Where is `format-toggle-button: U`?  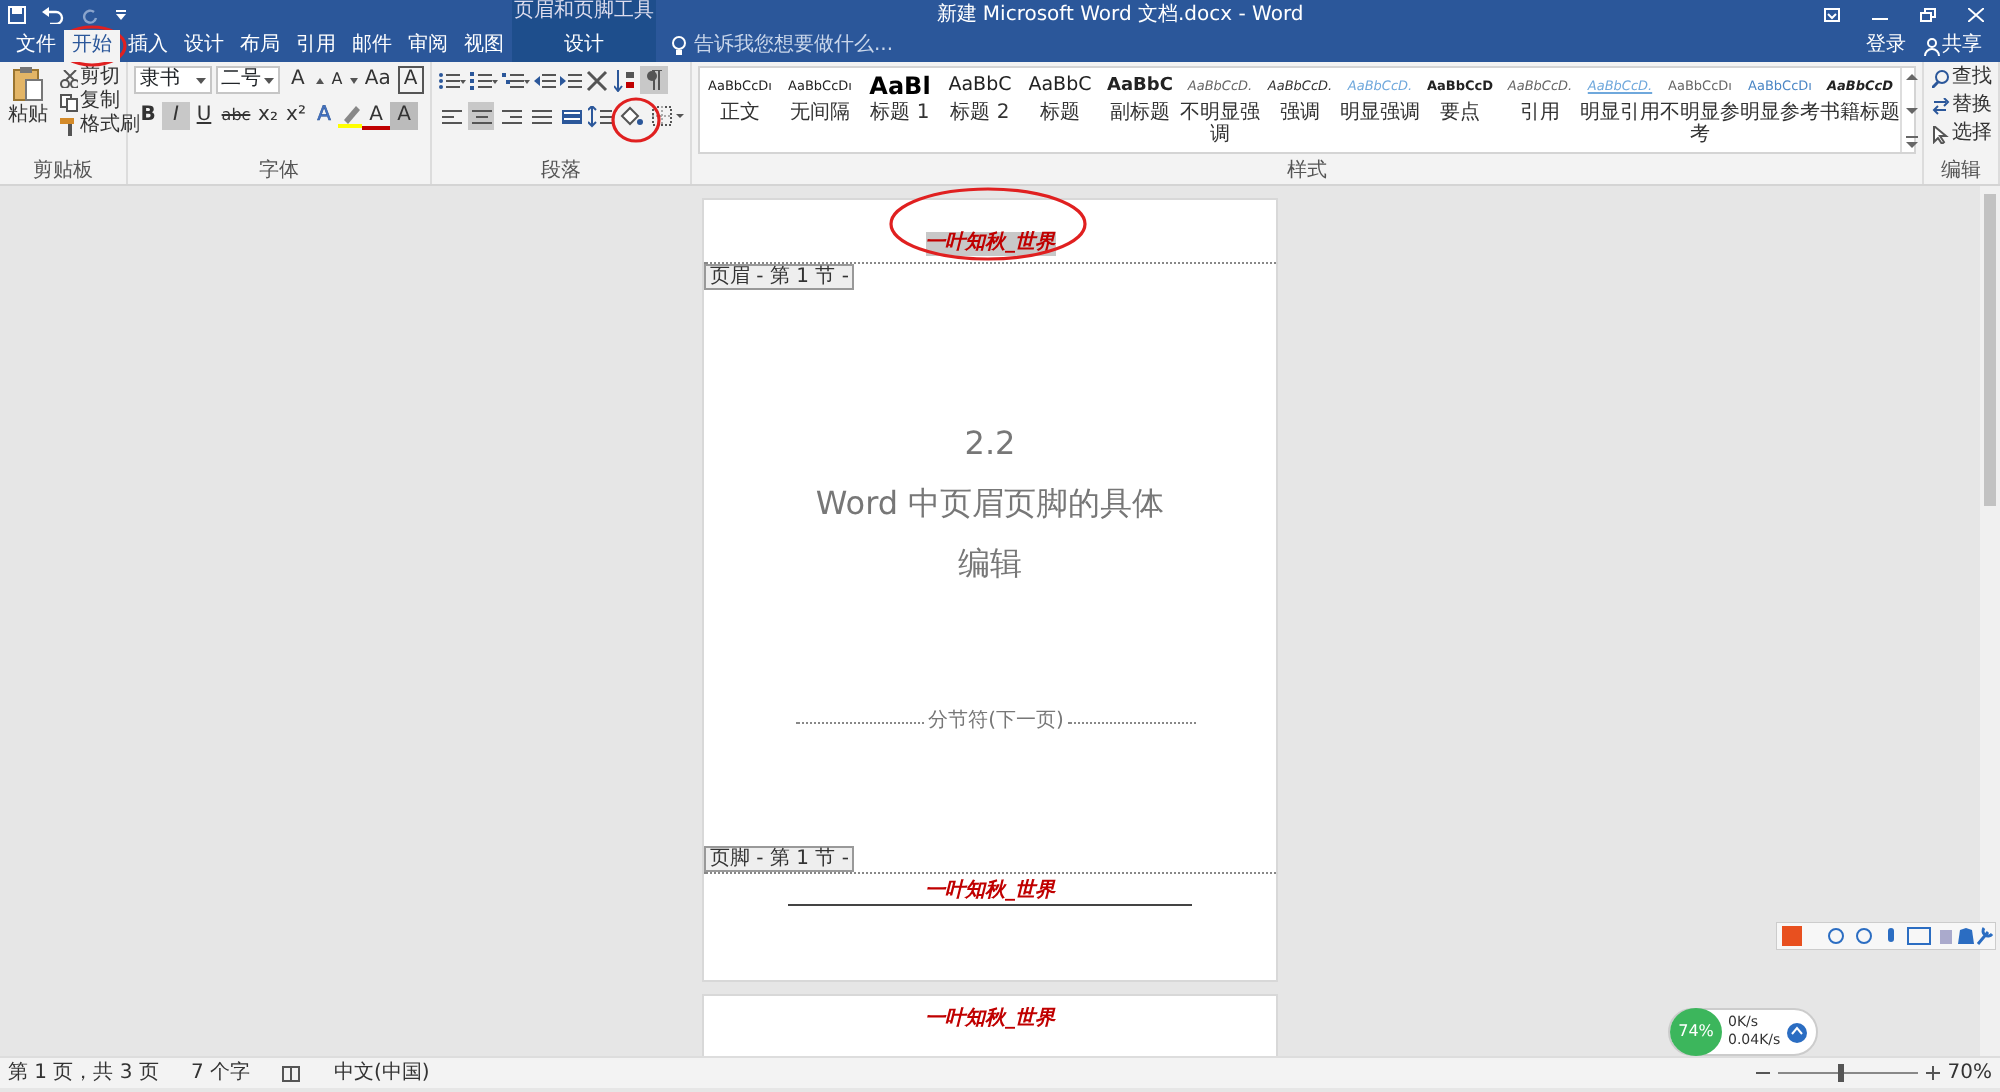
format-toggle-button: U is located at coordinates (204, 116).